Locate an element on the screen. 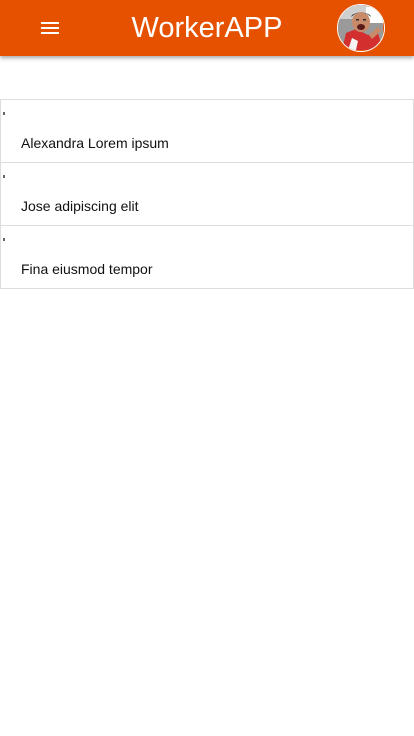 The image size is (414, 736). avatar is located at coordinates (361, 28).